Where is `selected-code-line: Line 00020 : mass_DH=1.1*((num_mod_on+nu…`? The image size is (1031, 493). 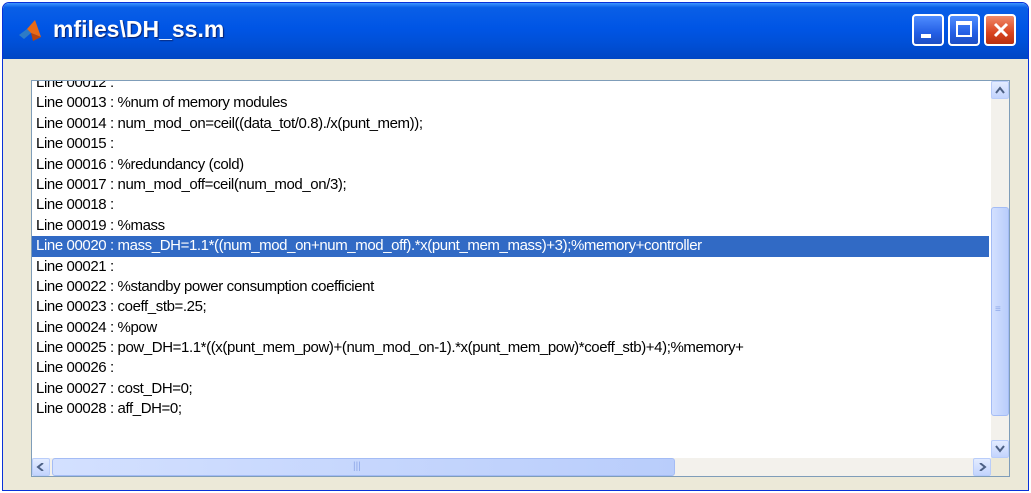 selected-code-line: Line 00020 : mass_DH=1.1*((num_mod_on+nu… is located at coordinates (510, 246).